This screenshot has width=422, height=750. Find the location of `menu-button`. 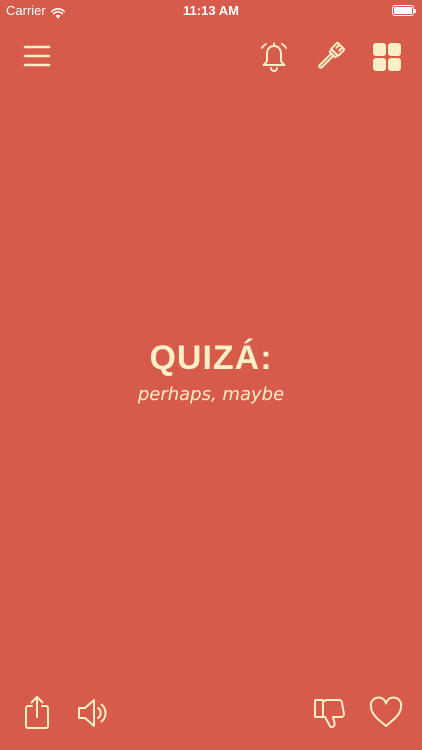

menu-button is located at coordinates (37, 56).